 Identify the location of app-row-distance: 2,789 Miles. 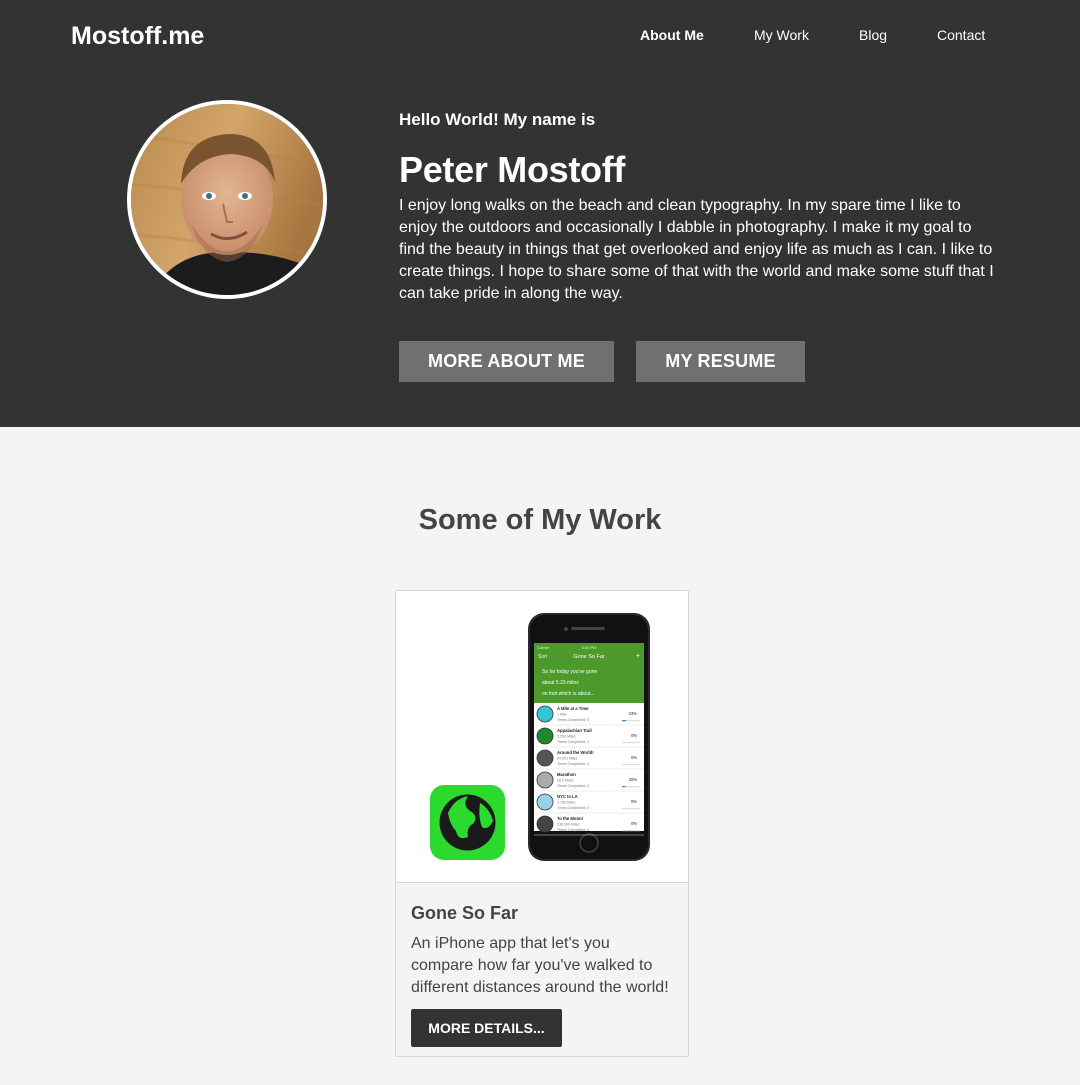
(566, 803).